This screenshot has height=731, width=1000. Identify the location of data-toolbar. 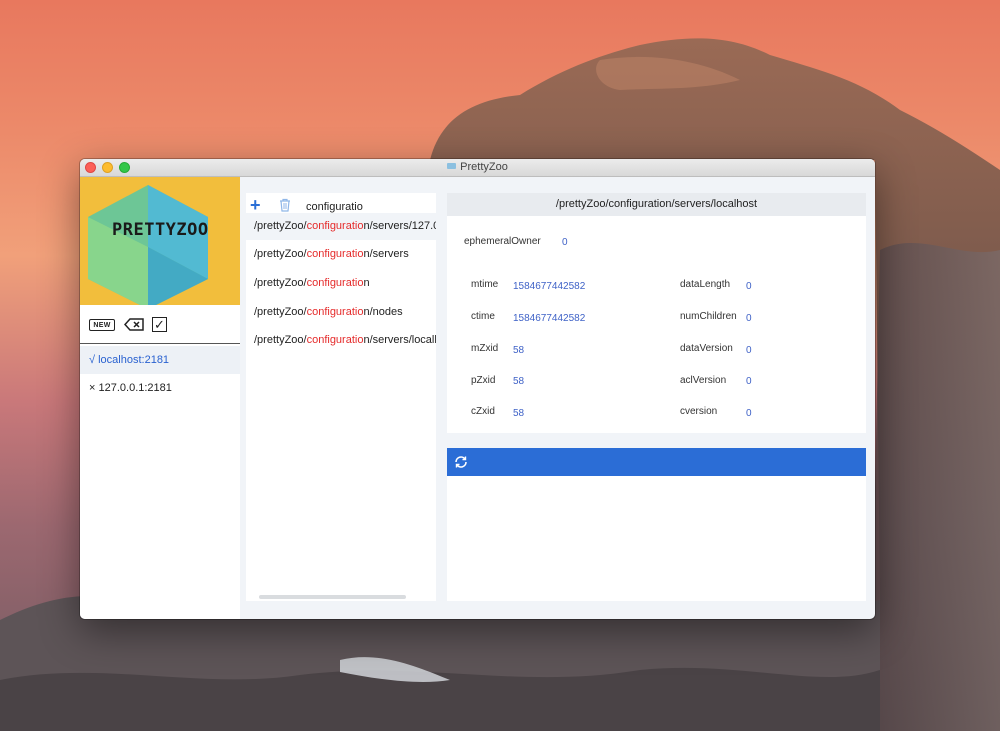
(656, 462).